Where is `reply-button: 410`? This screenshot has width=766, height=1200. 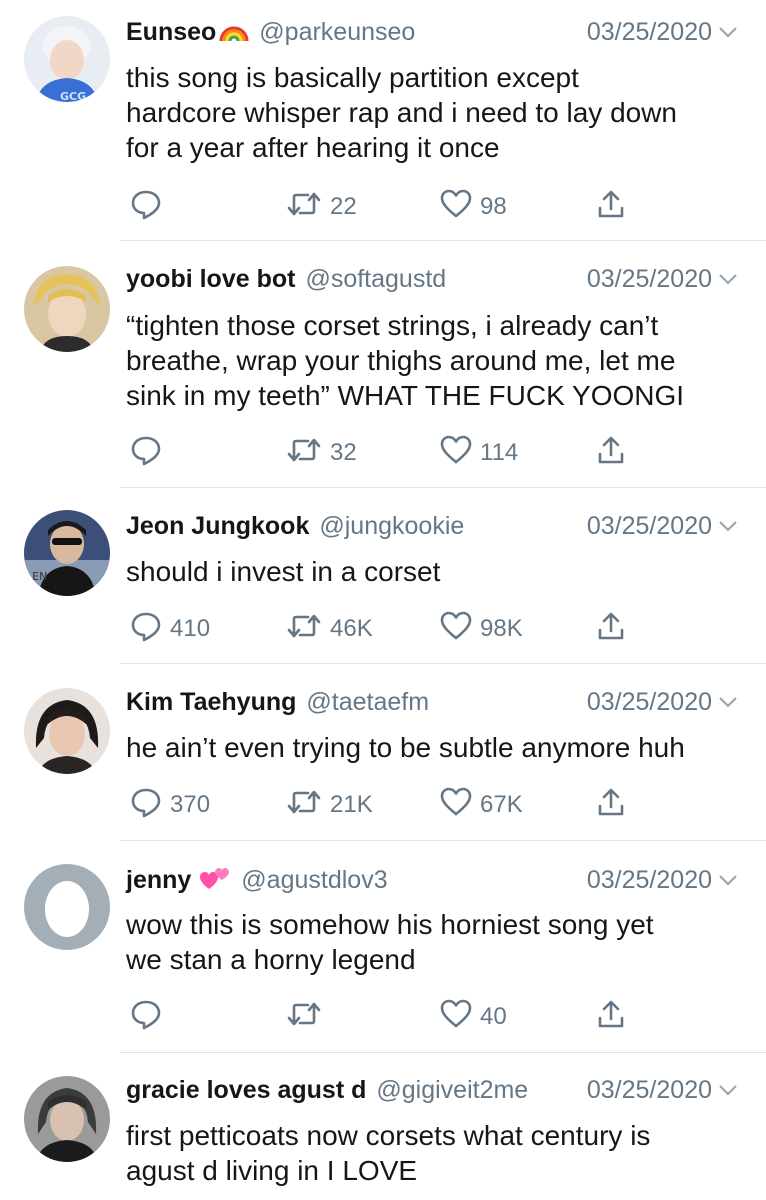
reply-button: 410 is located at coordinates (170, 629).